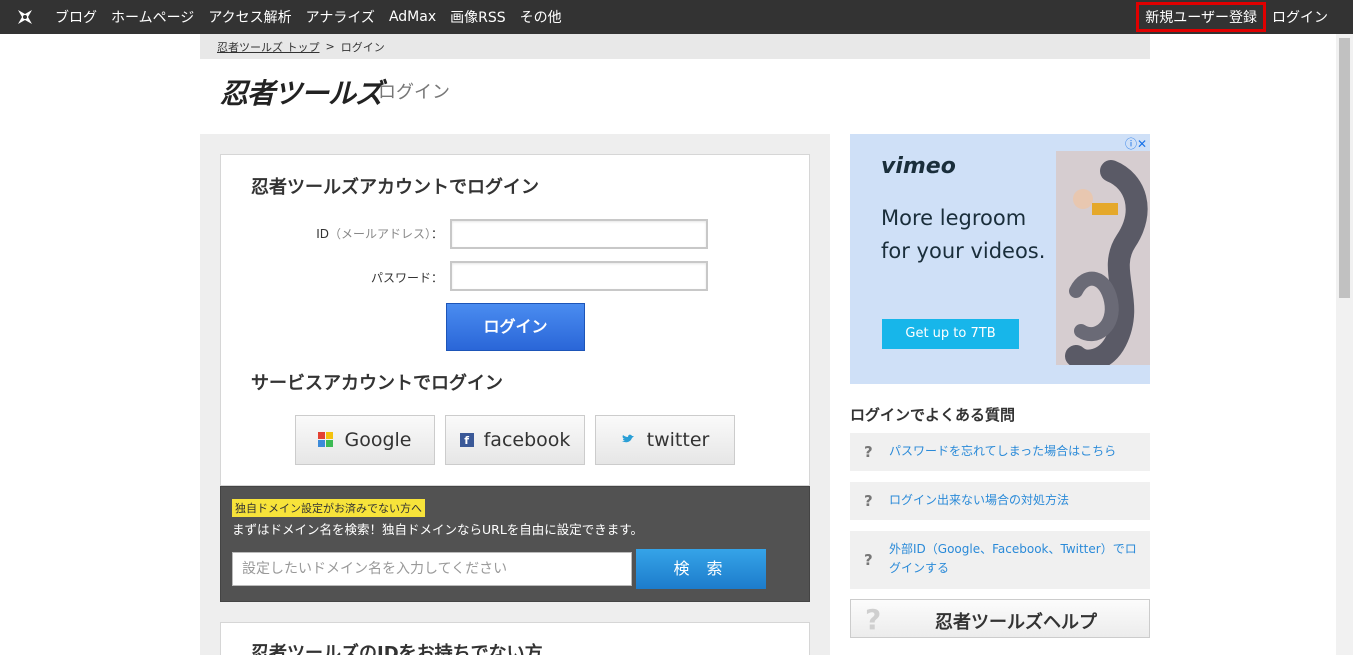 The width and height of the screenshot is (1353, 655). I want to click on domain-search-button: 検 索, so click(701, 569).